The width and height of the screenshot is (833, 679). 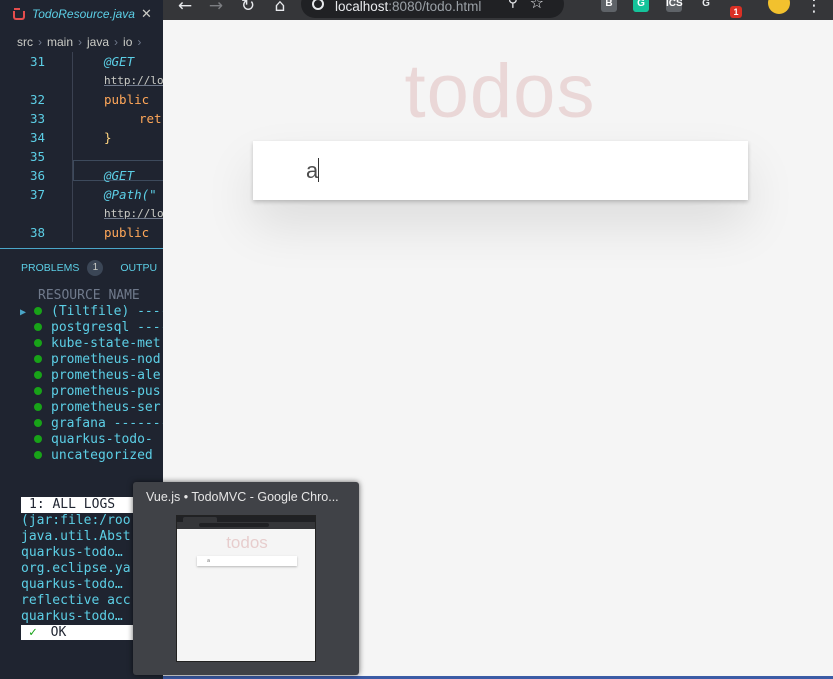 What do you see at coordinates (107, 327) in the screenshot?
I see `resource-name: postgresql -----` at bounding box center [107, 327].